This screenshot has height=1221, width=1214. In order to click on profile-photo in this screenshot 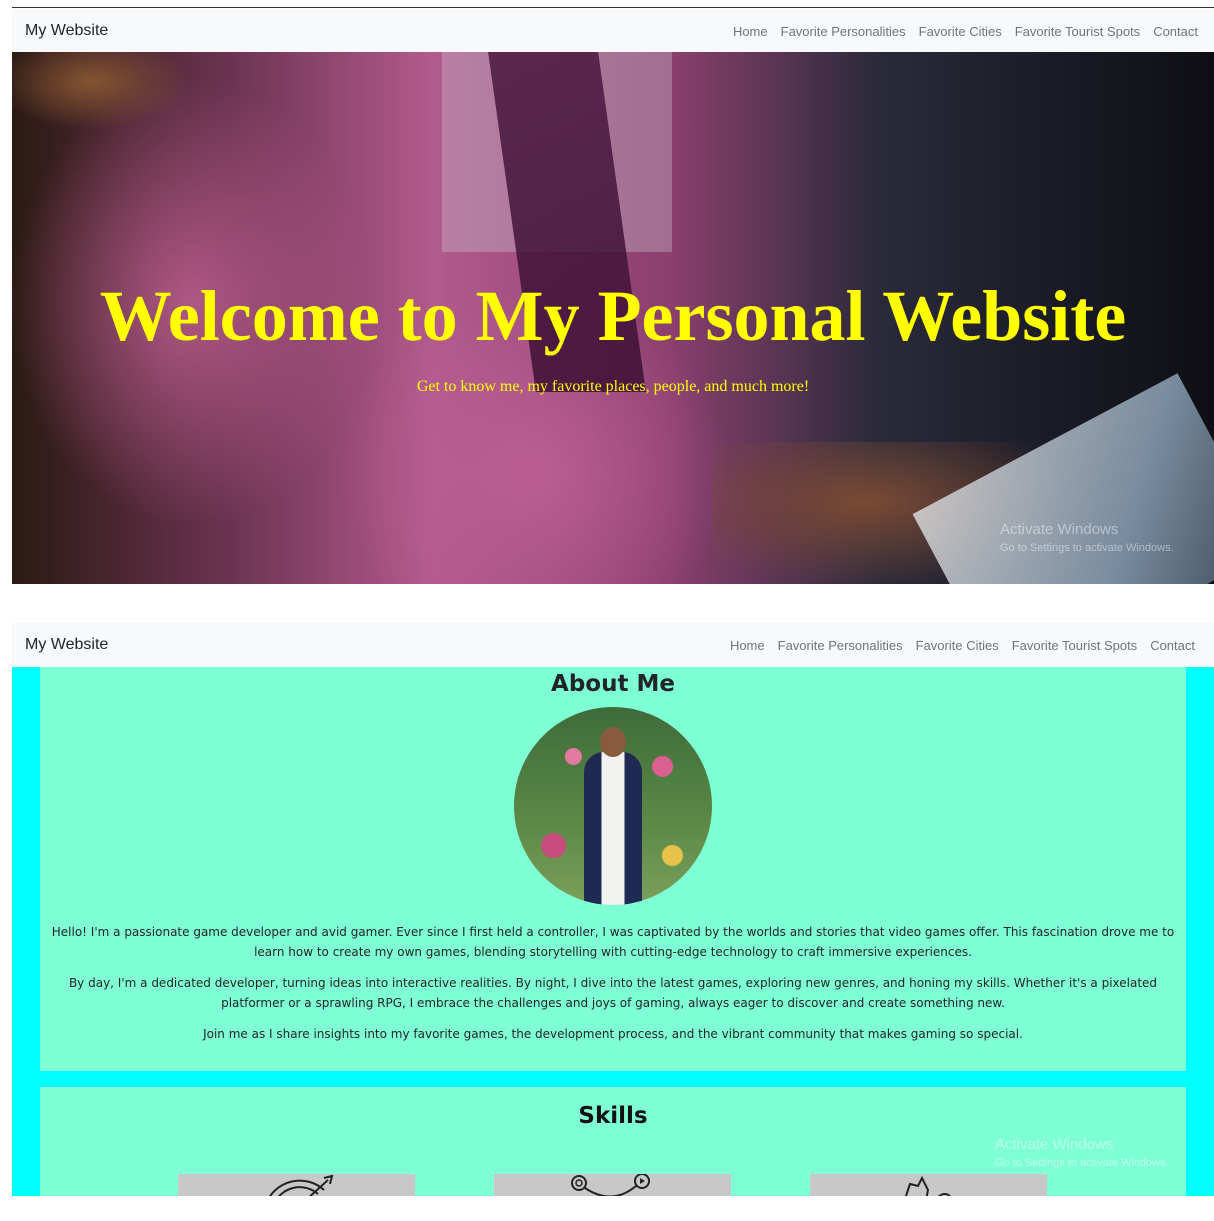, I will do `click(613, 806)`.